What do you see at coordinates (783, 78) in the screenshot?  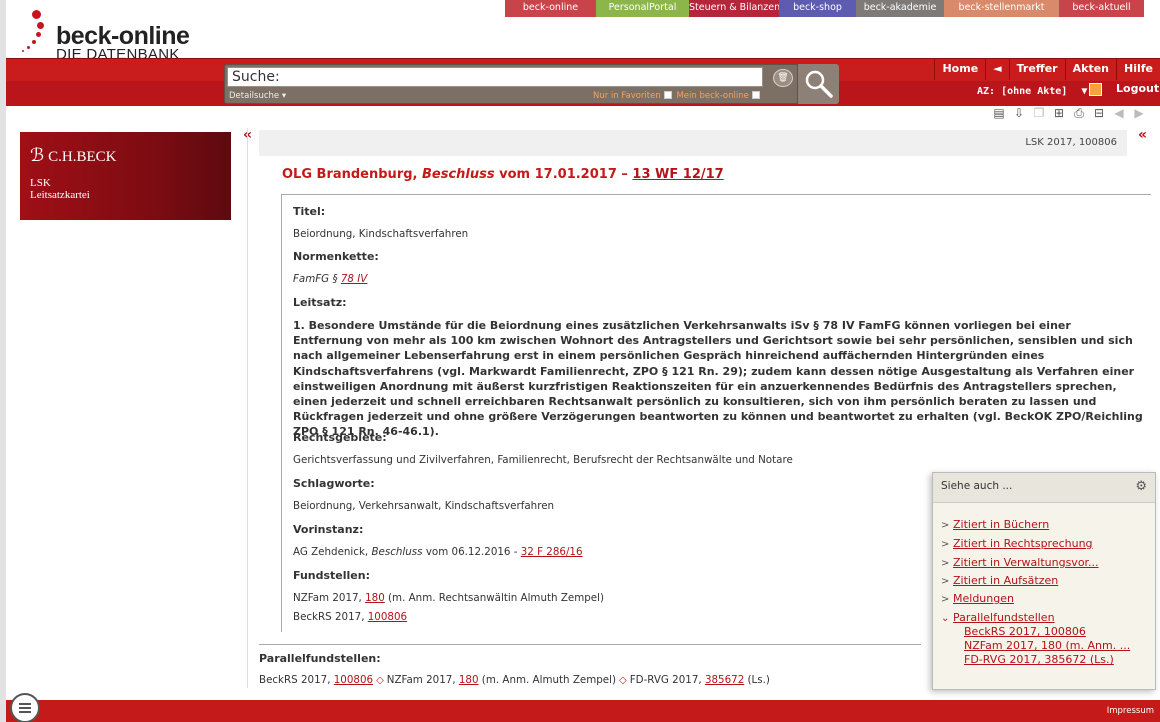 I see `clear-search-button: 🗑` at bounding box center [783, 78].